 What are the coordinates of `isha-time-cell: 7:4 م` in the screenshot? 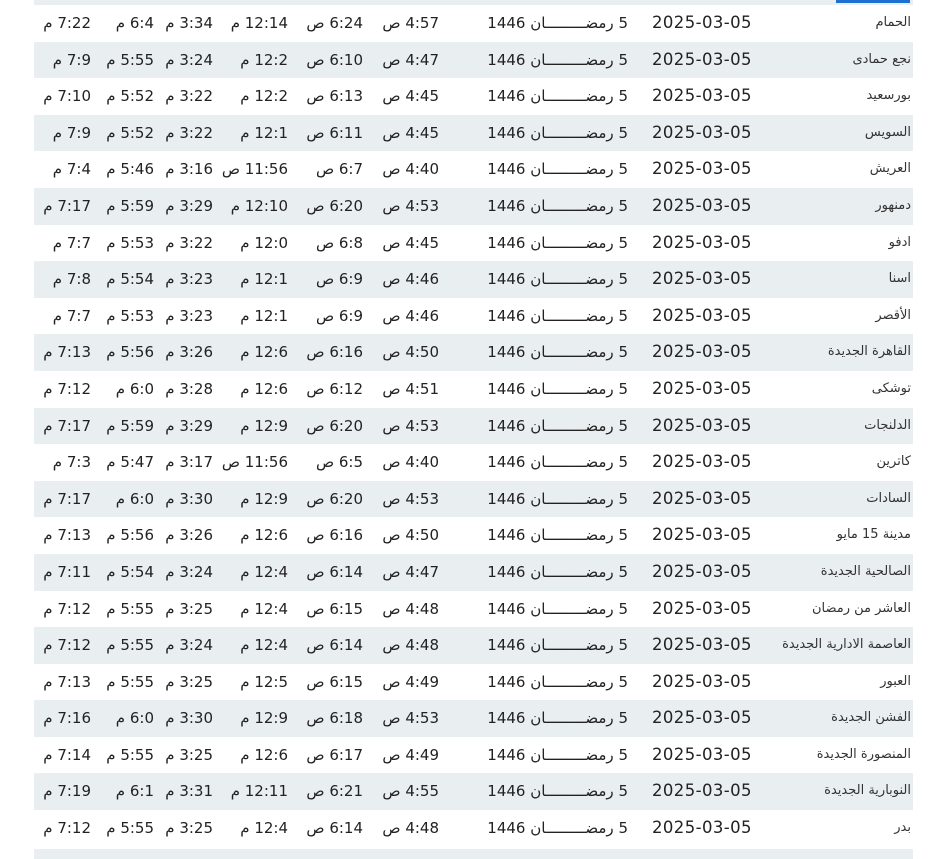 It's located at (71, 169).